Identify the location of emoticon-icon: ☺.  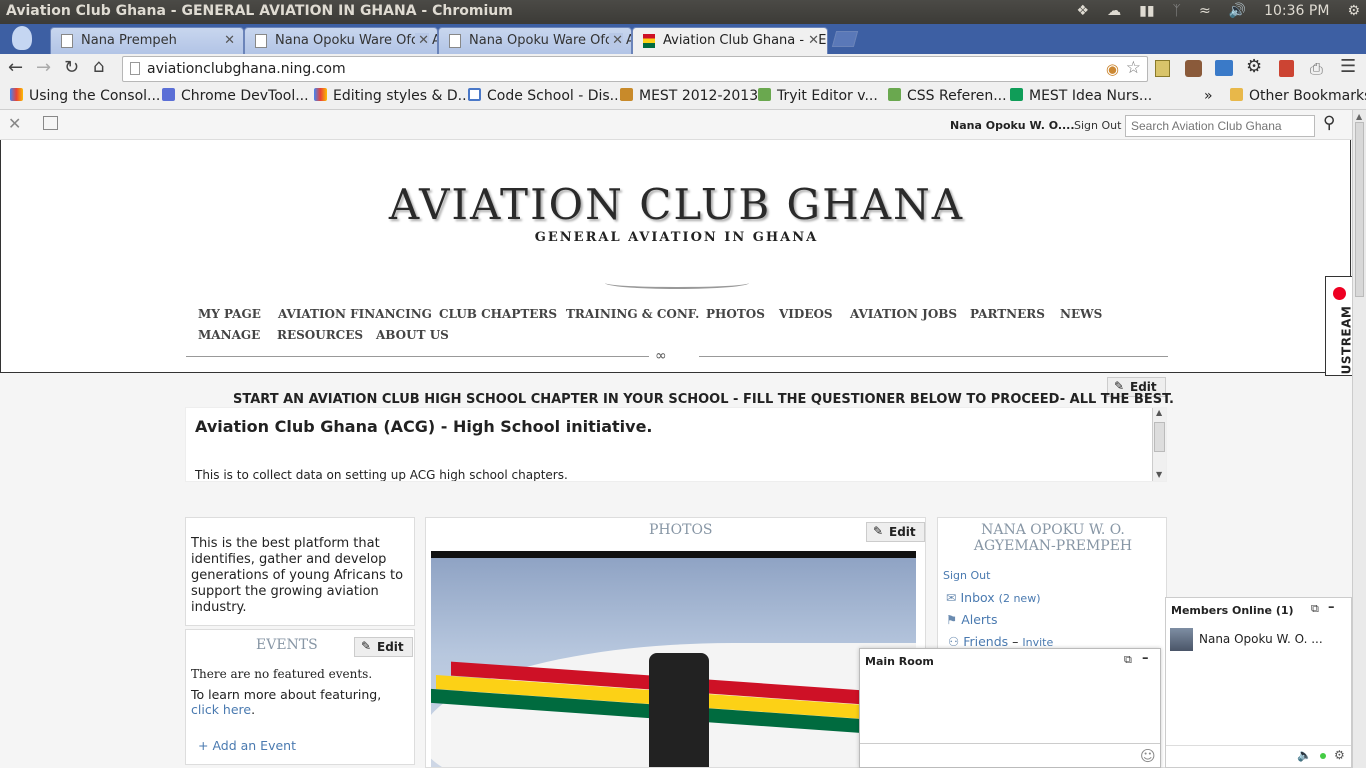
(1148, 756).